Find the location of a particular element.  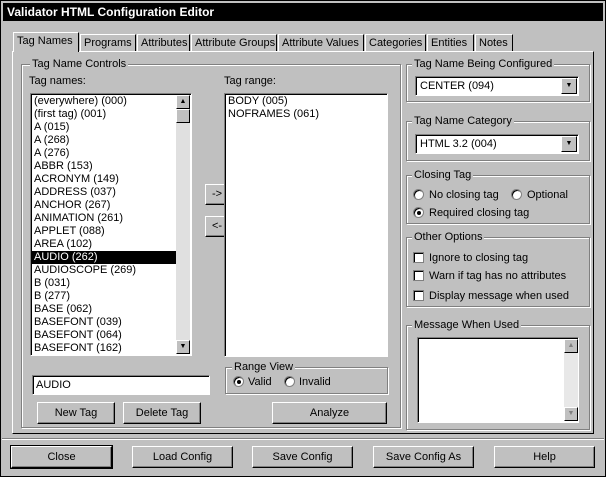

message-when-used-group: Message When Used ▲ ▼ is located at coordinates (498, 374).